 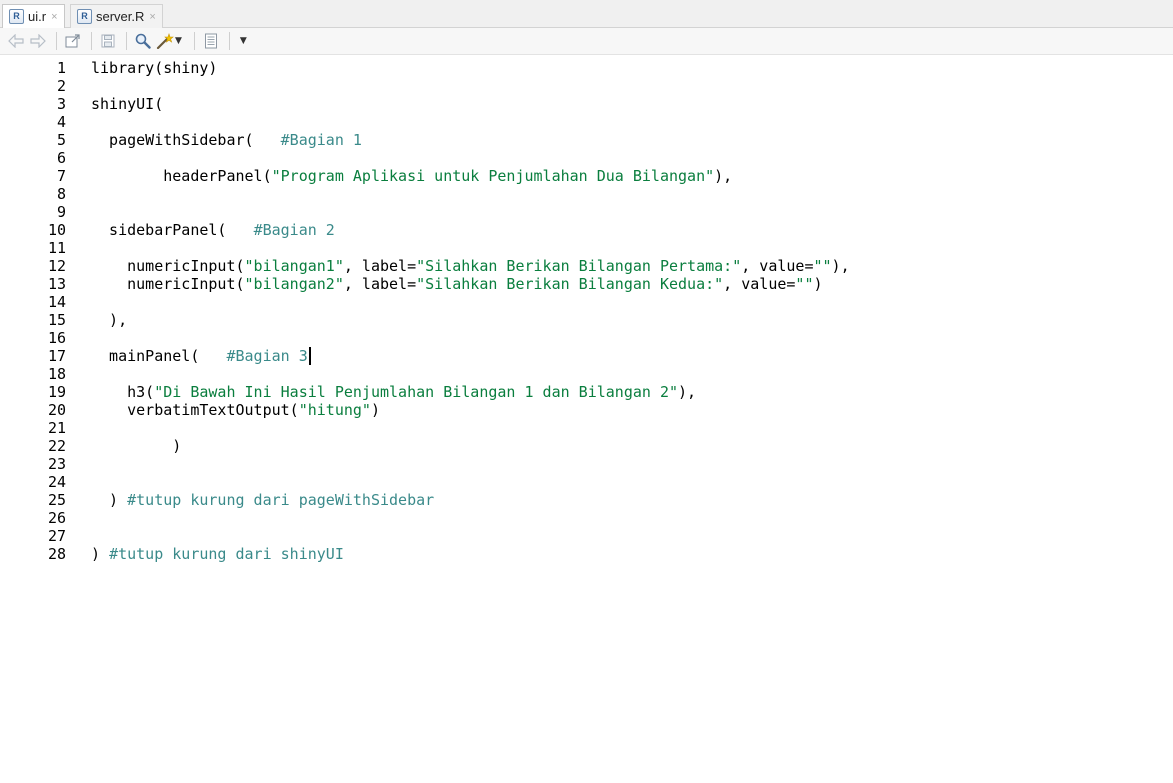 What do you see at coordinates (56, 248) in the screenshot?
I see `line-number: 11` at bounding box center [56, 248].